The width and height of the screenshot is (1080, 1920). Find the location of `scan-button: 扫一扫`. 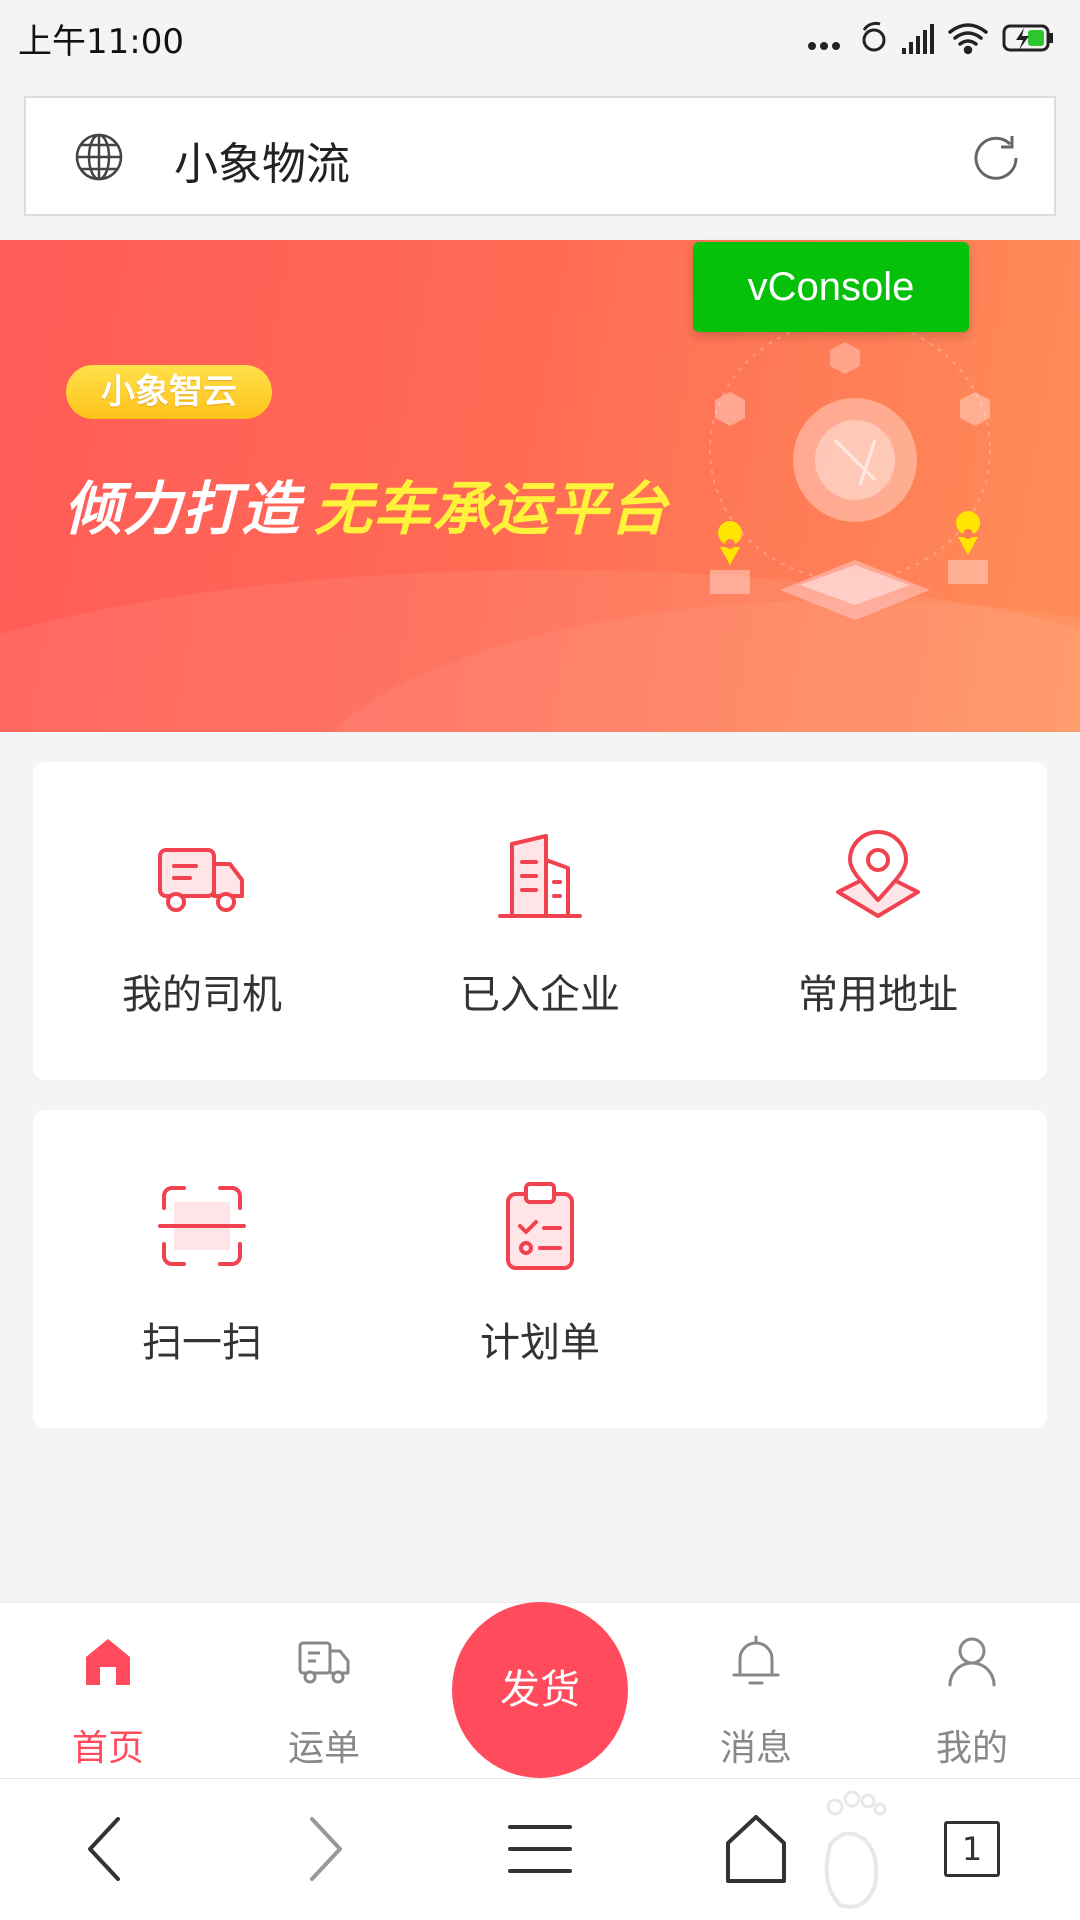

scan-button: 扫一扫 is located at coordinates (202, 1269).